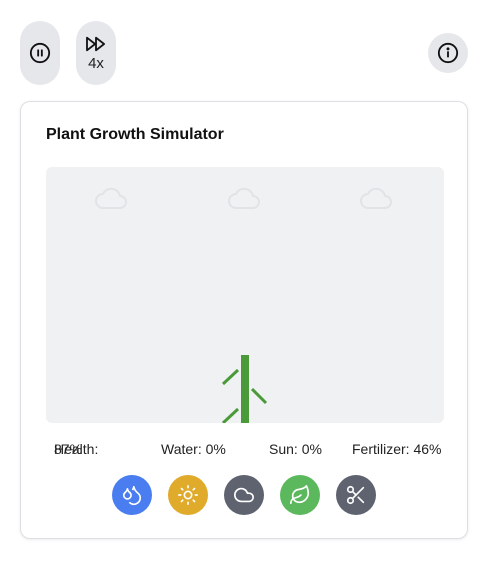  I want to click on pause-button, so click(40, 53).